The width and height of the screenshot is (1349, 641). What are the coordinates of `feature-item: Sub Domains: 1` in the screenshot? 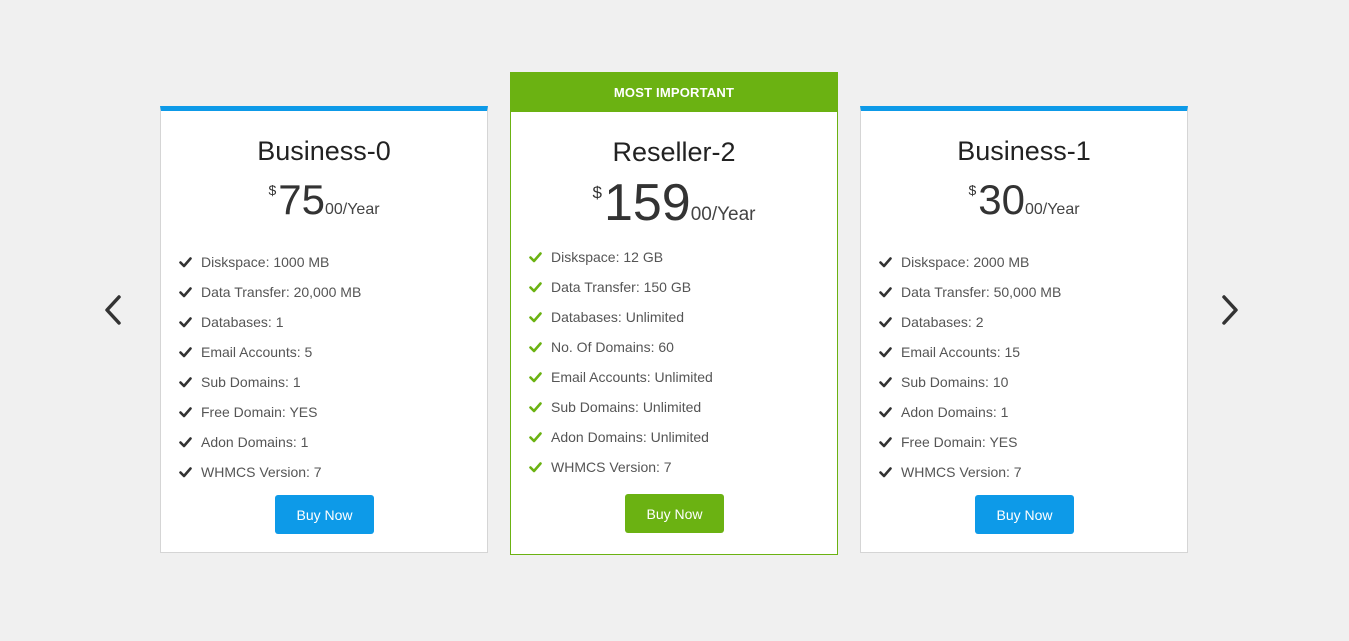 It's located at (269, 382).